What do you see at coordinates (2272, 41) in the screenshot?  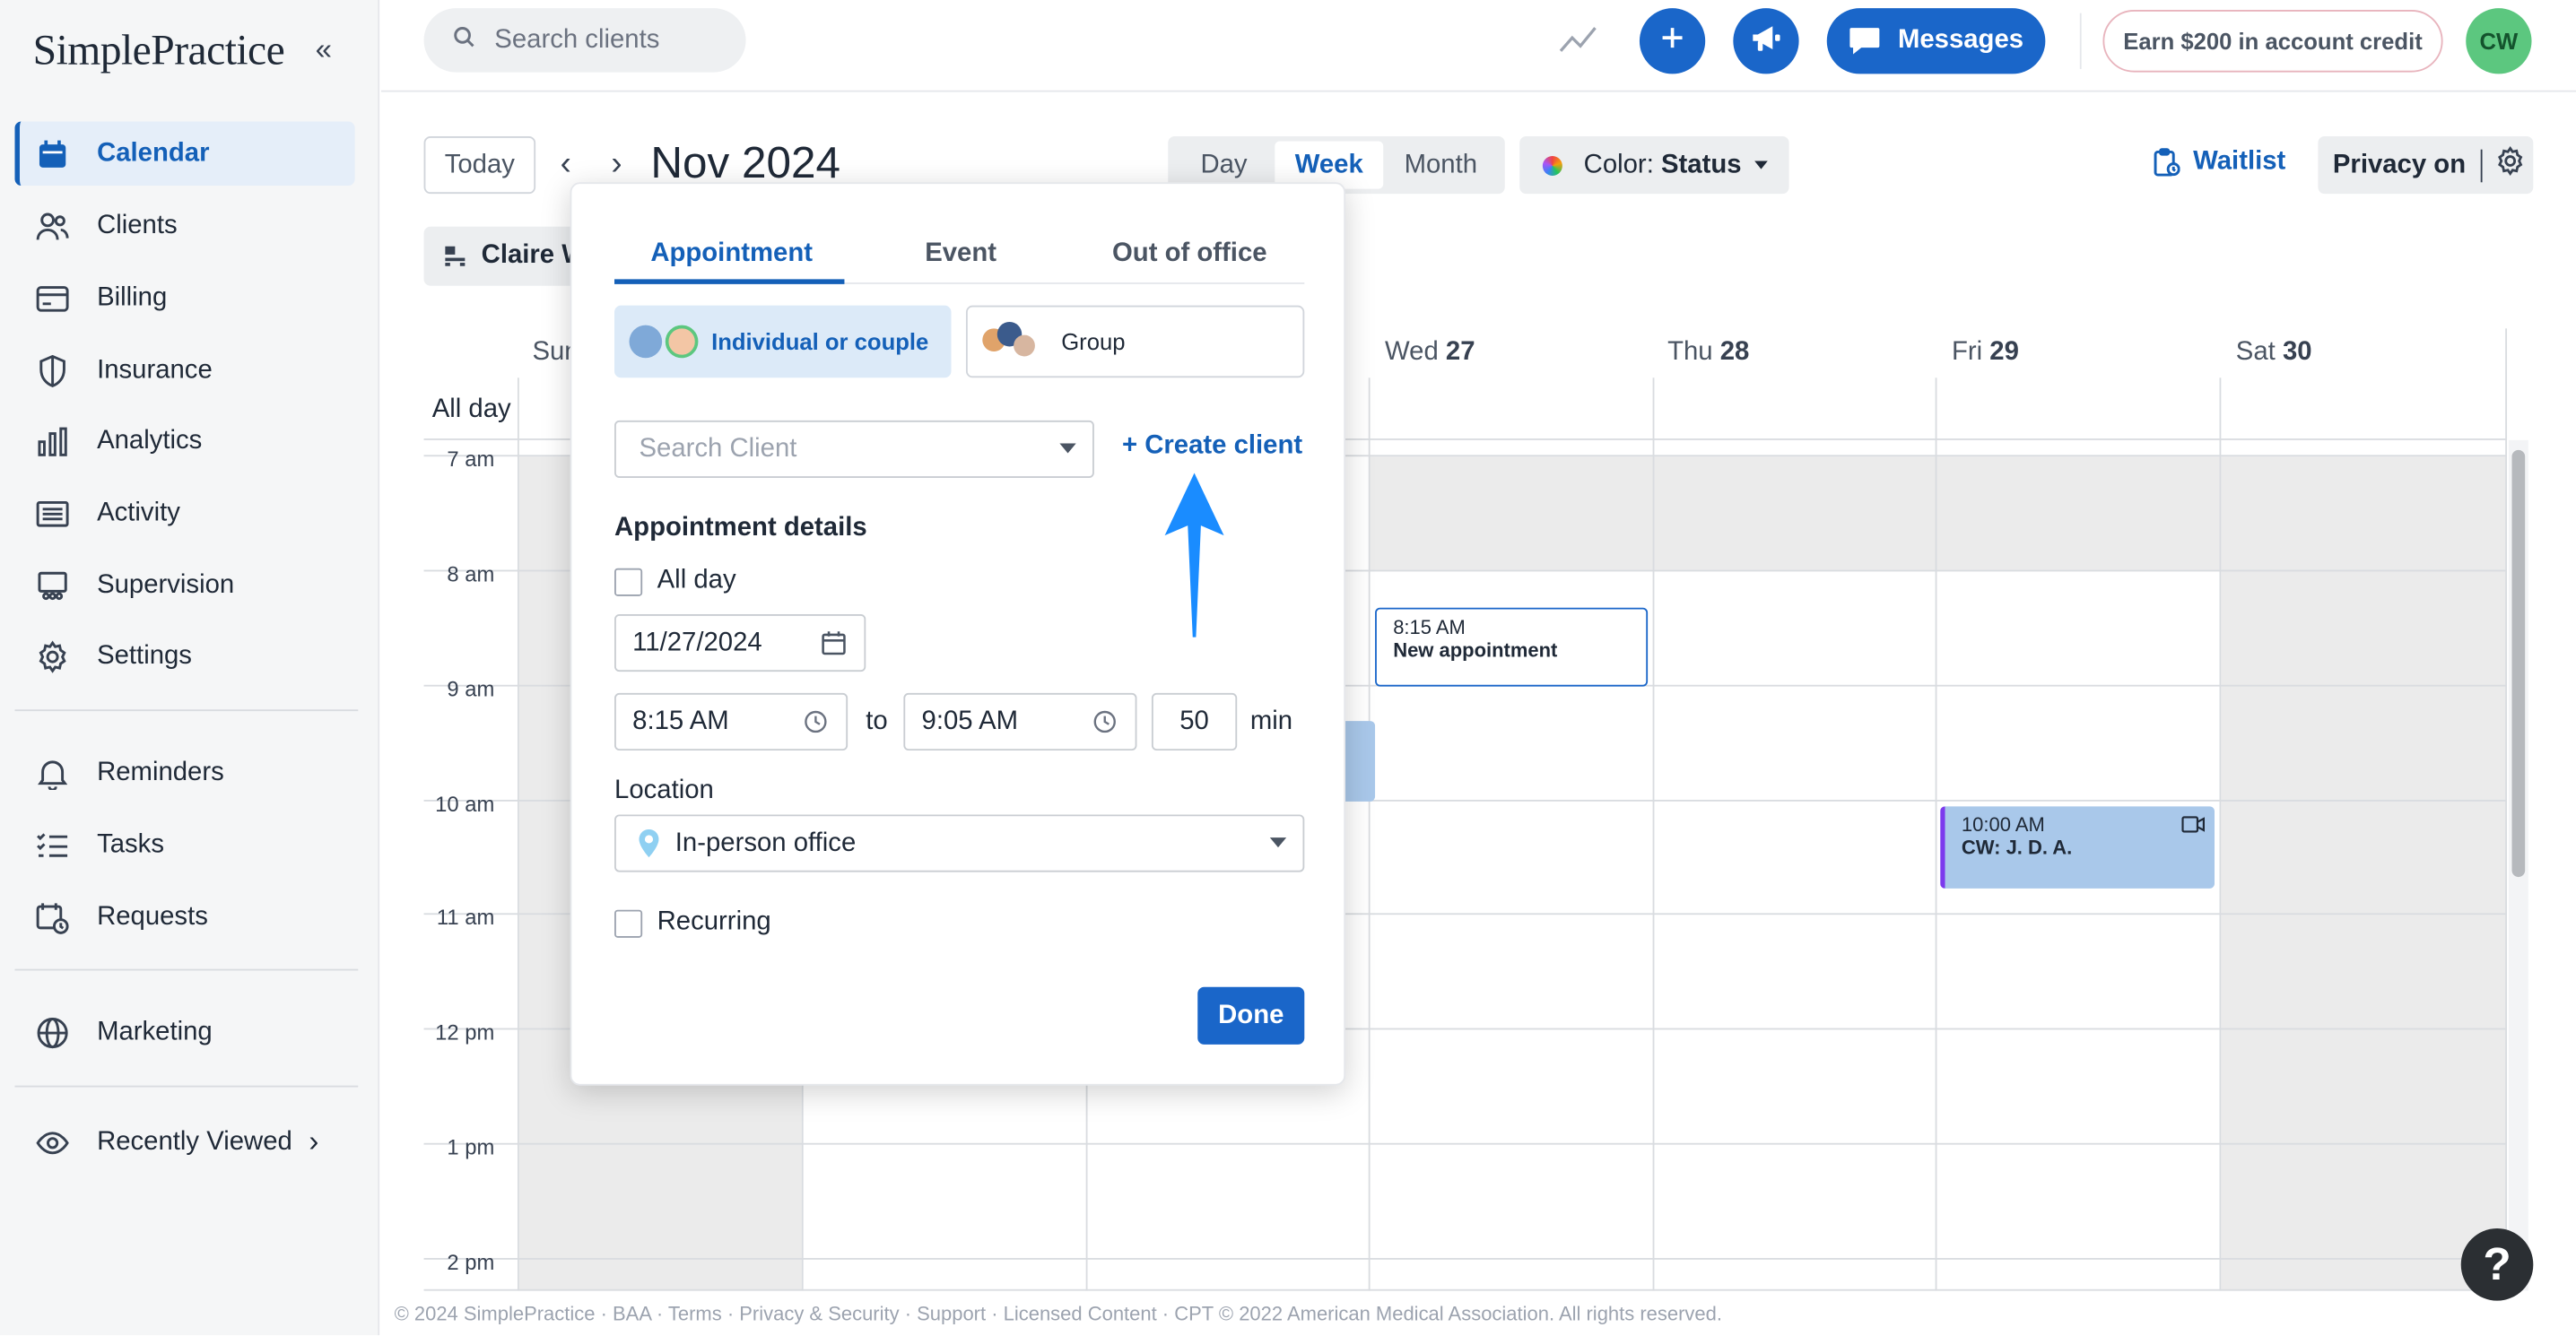 I see `earn-credit-button: Earn $200 in account credit` at bounding box center [2272, 41].